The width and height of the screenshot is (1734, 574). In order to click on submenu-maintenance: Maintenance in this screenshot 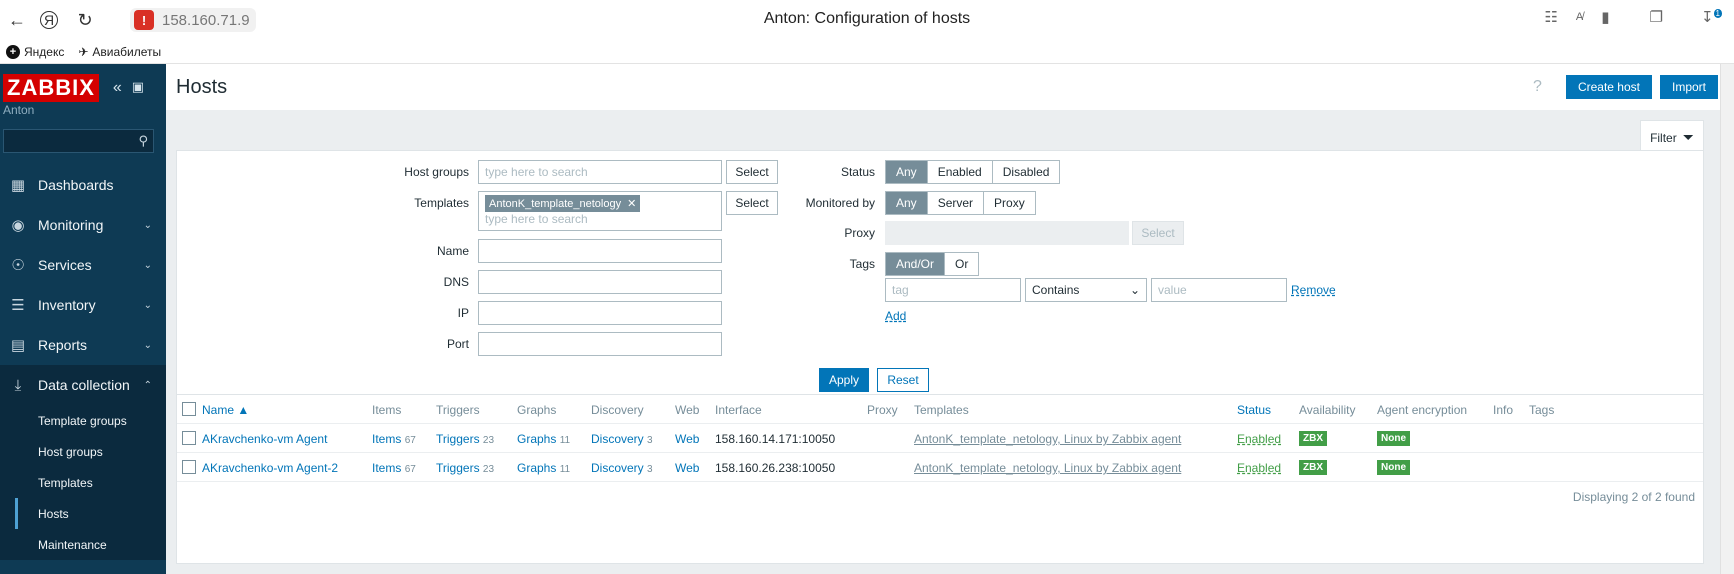, I will do `click(83, 544)`.